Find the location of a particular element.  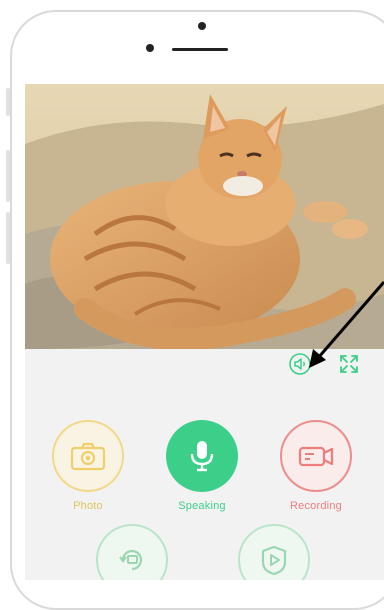

front-sensor is located at coordinates (202, 26).